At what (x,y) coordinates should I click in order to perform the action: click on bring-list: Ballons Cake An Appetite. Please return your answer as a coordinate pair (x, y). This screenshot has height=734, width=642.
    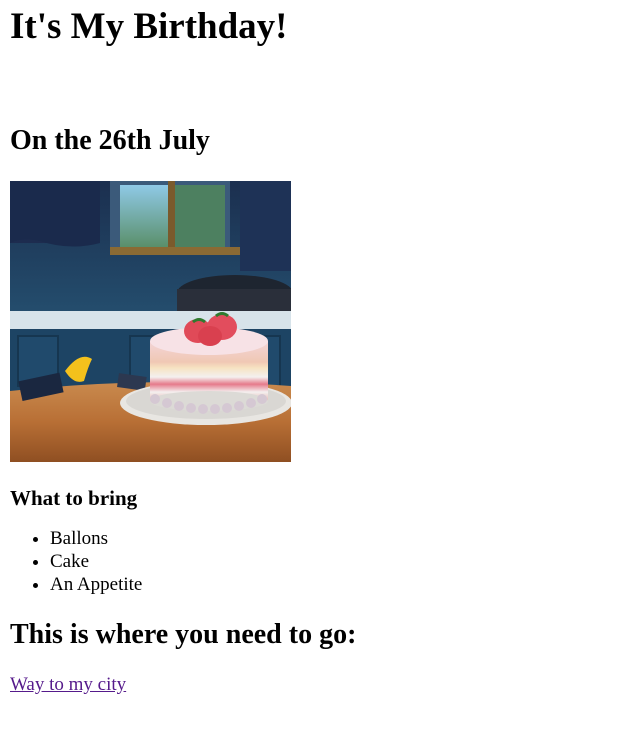
    Looking at the image, I should click on (321, 561).